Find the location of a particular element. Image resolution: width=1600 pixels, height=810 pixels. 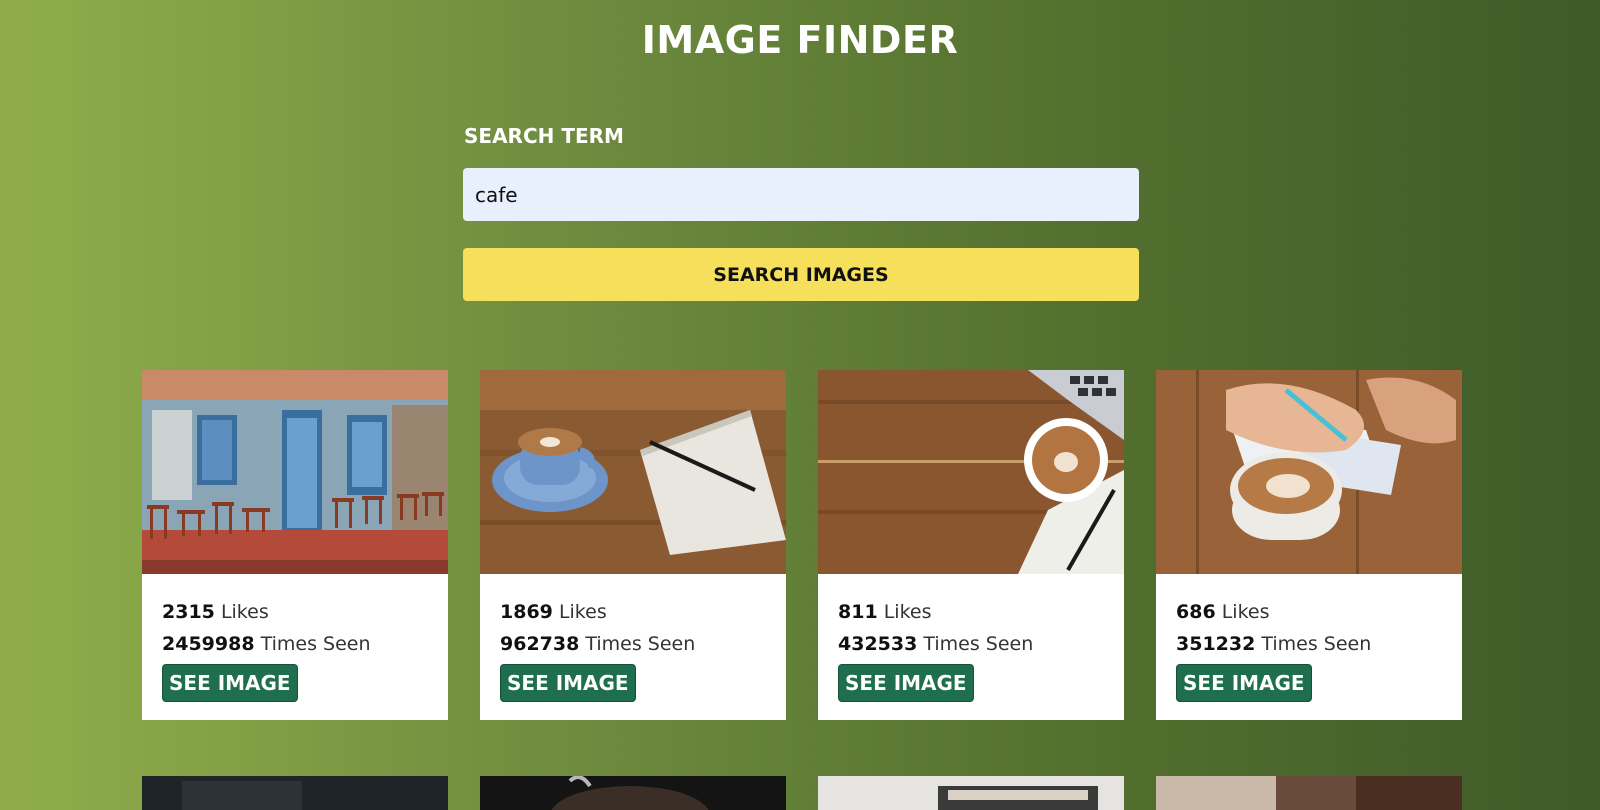

image-card: 2315 Likes 2459988 Times Seen SEE IMAGE is located at coordinates (295, 545).